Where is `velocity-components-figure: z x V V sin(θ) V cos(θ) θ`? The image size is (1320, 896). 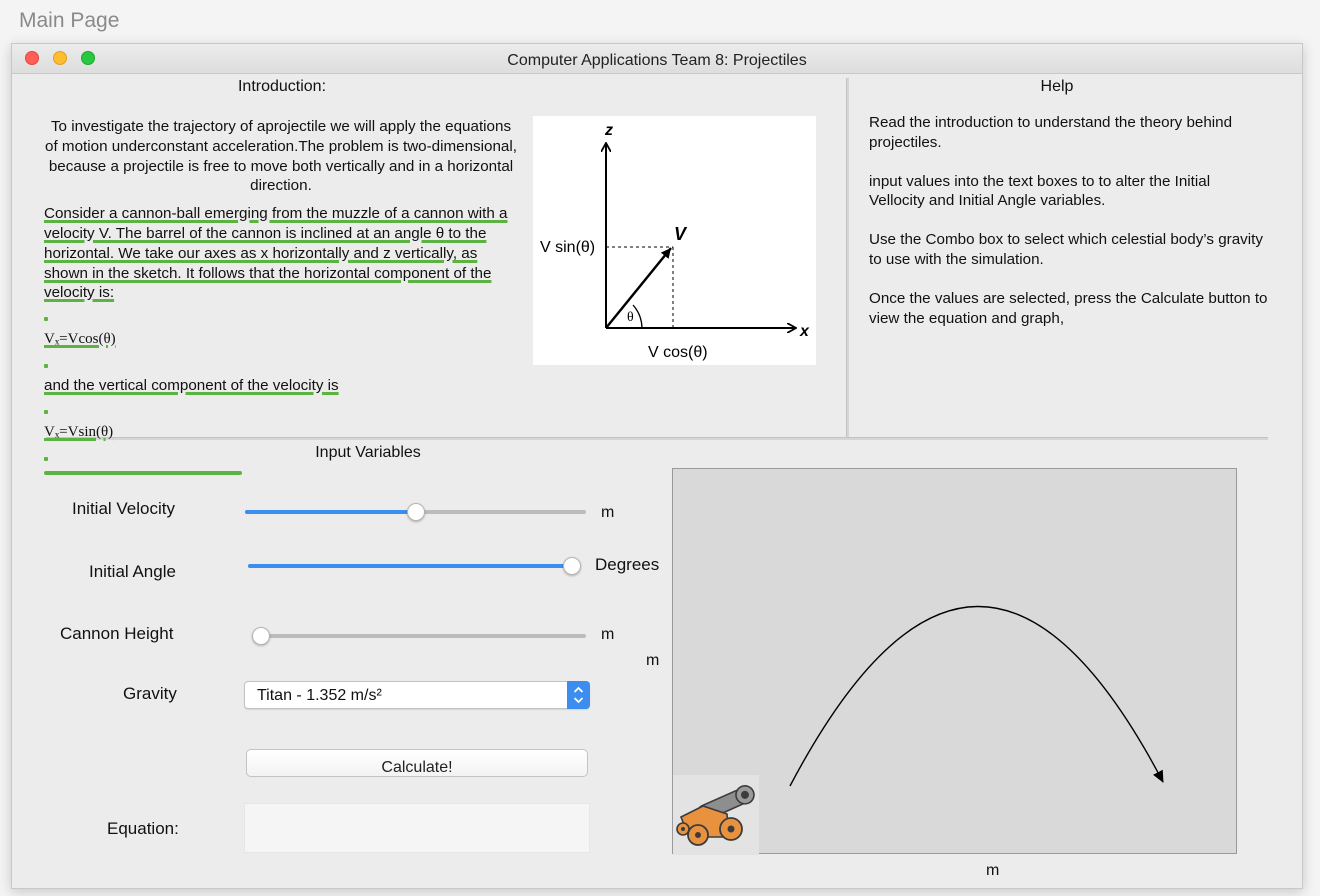 velocity-components-figure: z x V V sin(θ) V cos(θ) θ is located at coordinates (675, 241).